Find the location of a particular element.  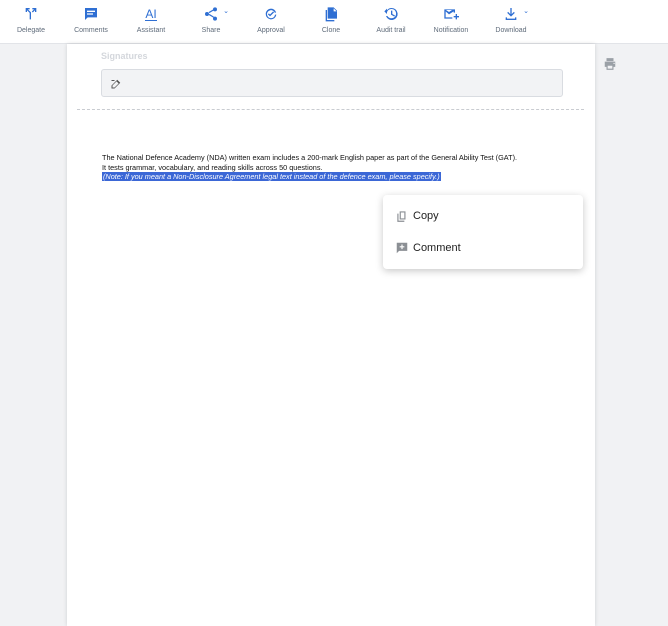

share-label: Share is located at coordinates (211, 30).